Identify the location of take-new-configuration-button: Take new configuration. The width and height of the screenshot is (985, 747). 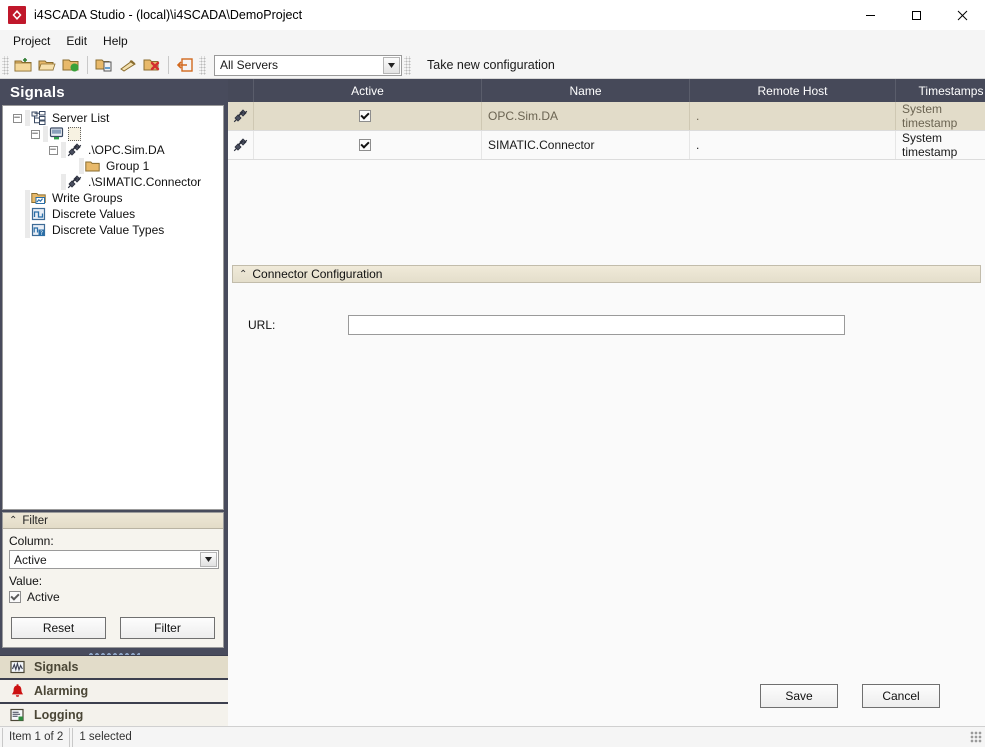
(491, 65).